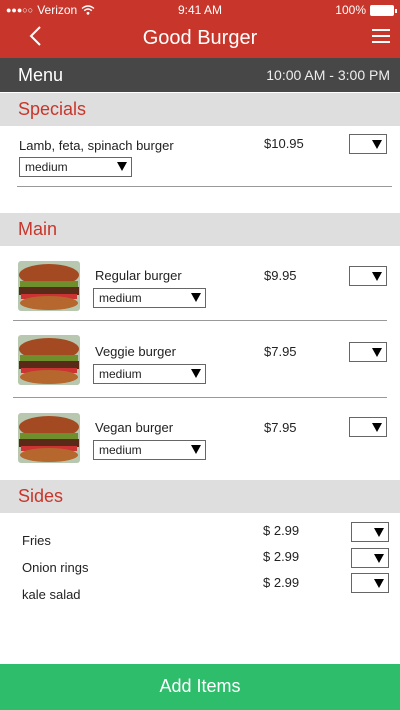 This screenshot has width=400, height=710. I want to click on menu-item-main-1: Veggie burger $7.95 medium, so click(200, 366).